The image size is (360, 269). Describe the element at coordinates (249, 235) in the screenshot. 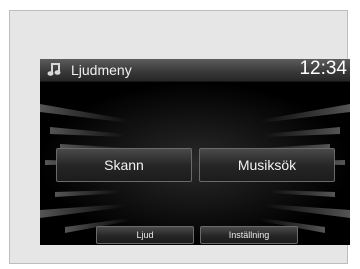

I see `settings-button: Inställning` at that location.